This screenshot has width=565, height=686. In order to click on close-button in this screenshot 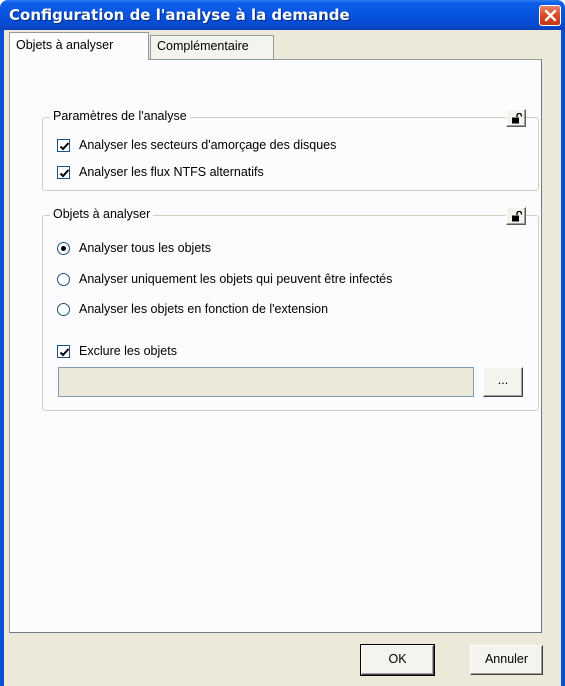, I will do `click(550, 15)`.